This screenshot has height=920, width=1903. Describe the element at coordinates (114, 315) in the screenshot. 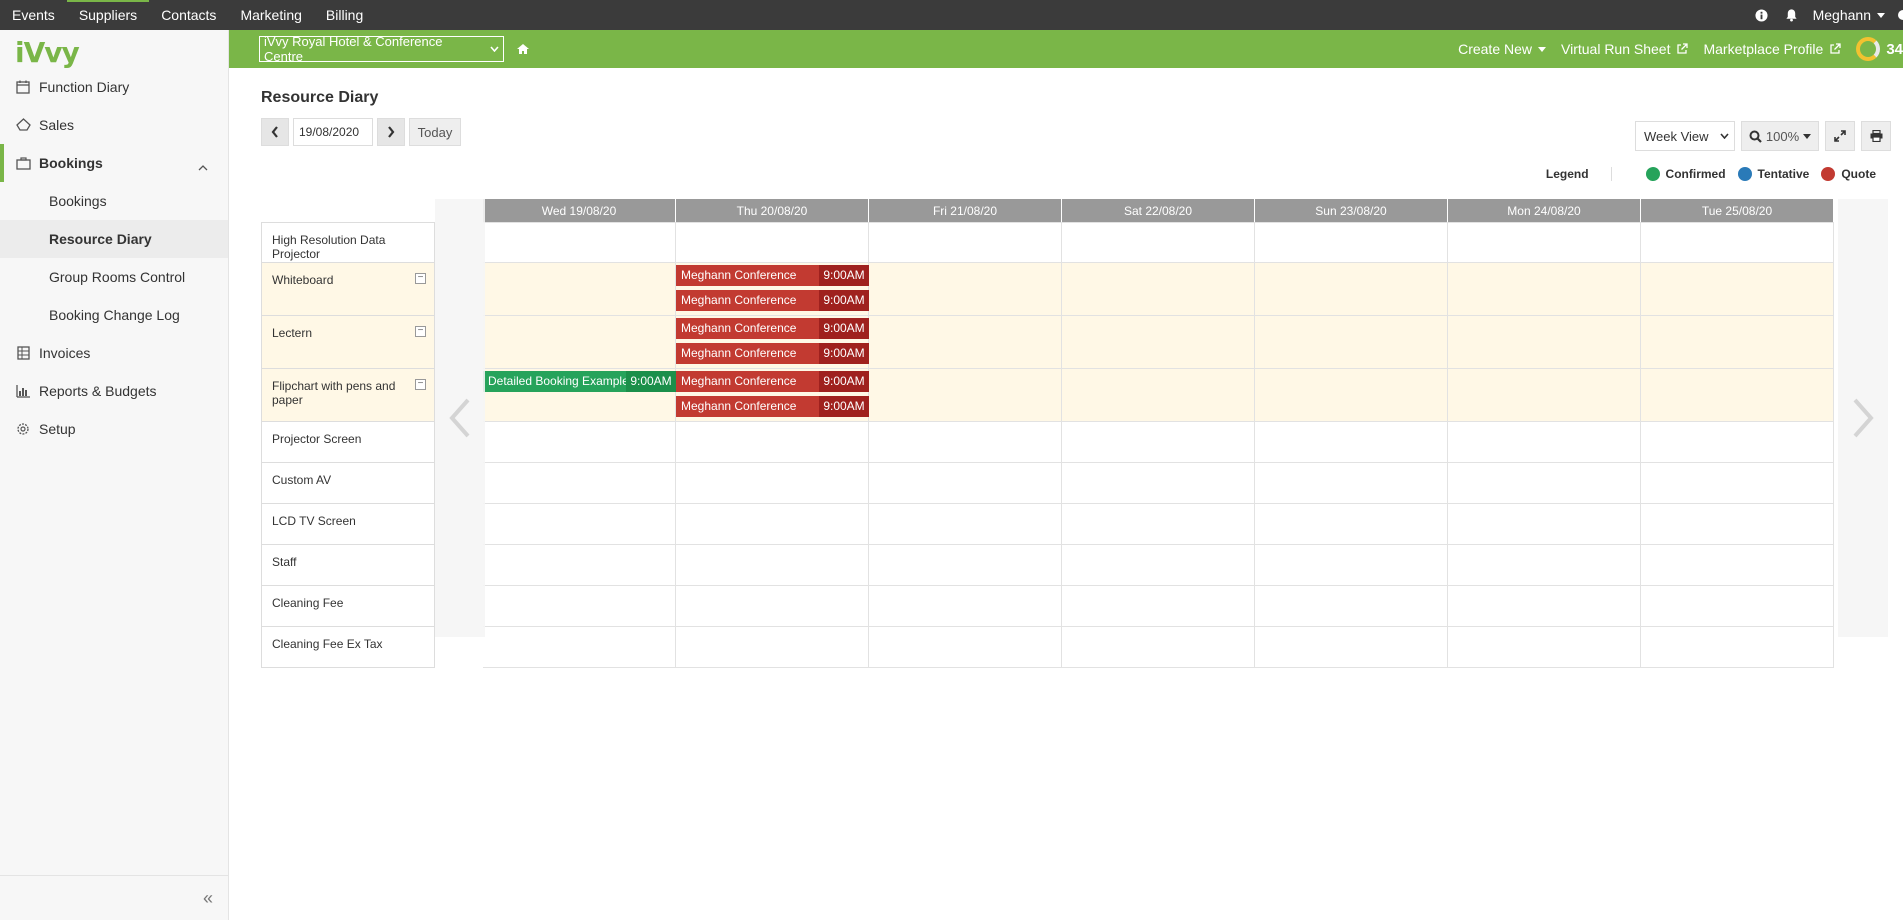

I see `sidebar-subitem-booking-change-log: Booking Change Log` at that location.